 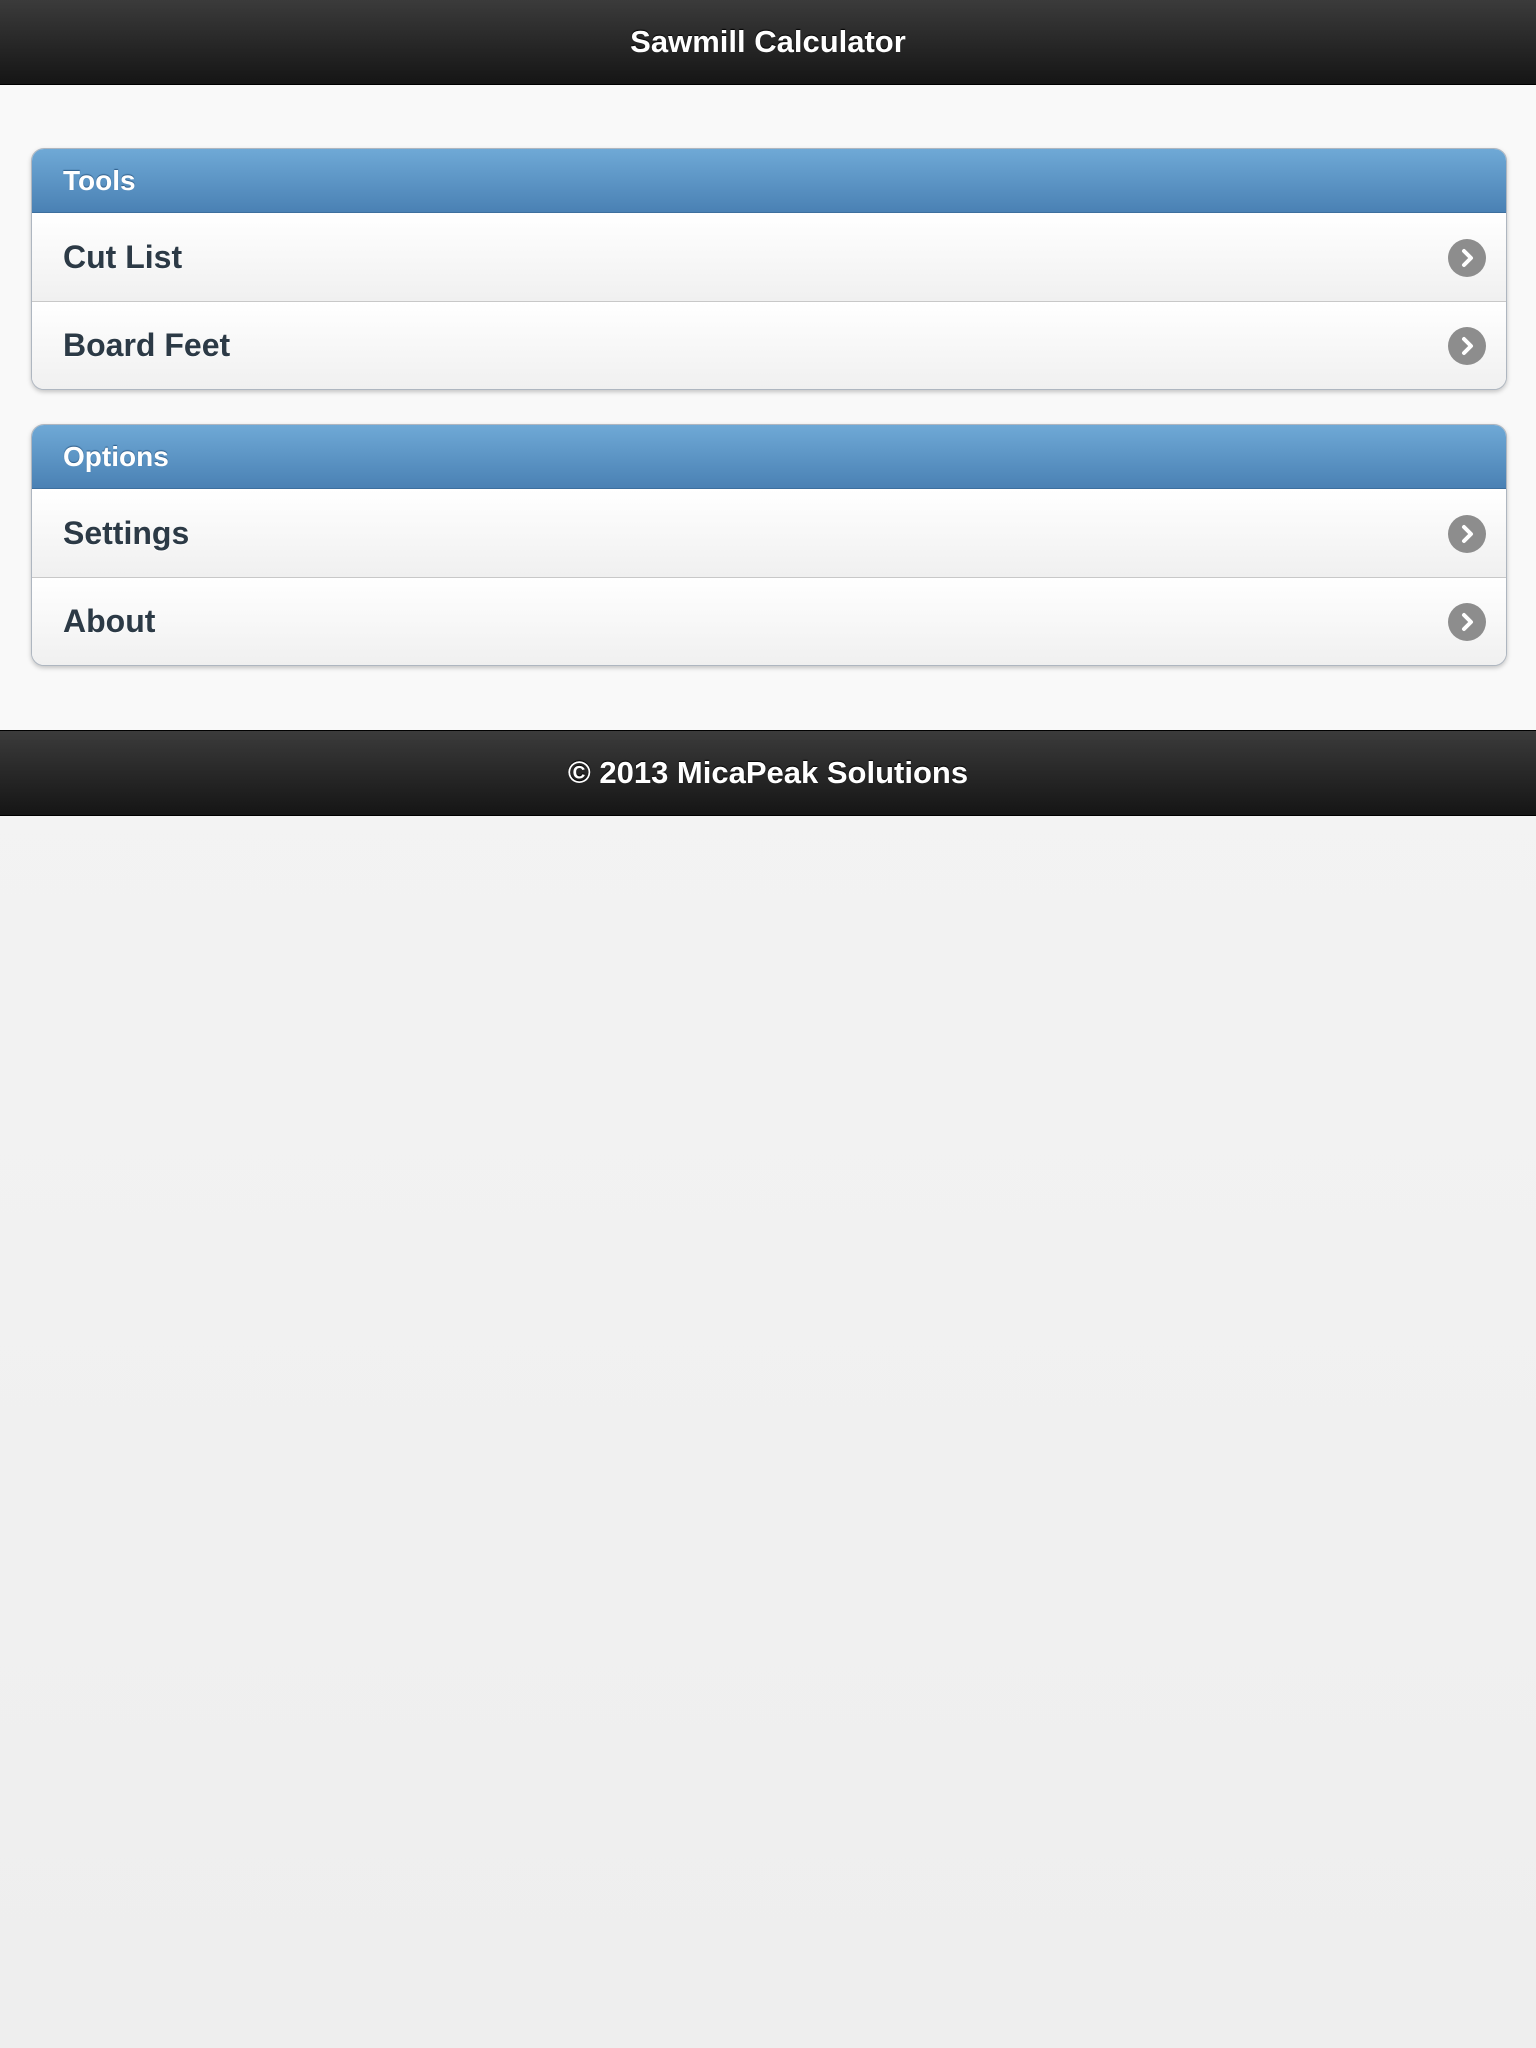 I want to click on page-title: Sawmill Calculator, so click(x=768, y=41).